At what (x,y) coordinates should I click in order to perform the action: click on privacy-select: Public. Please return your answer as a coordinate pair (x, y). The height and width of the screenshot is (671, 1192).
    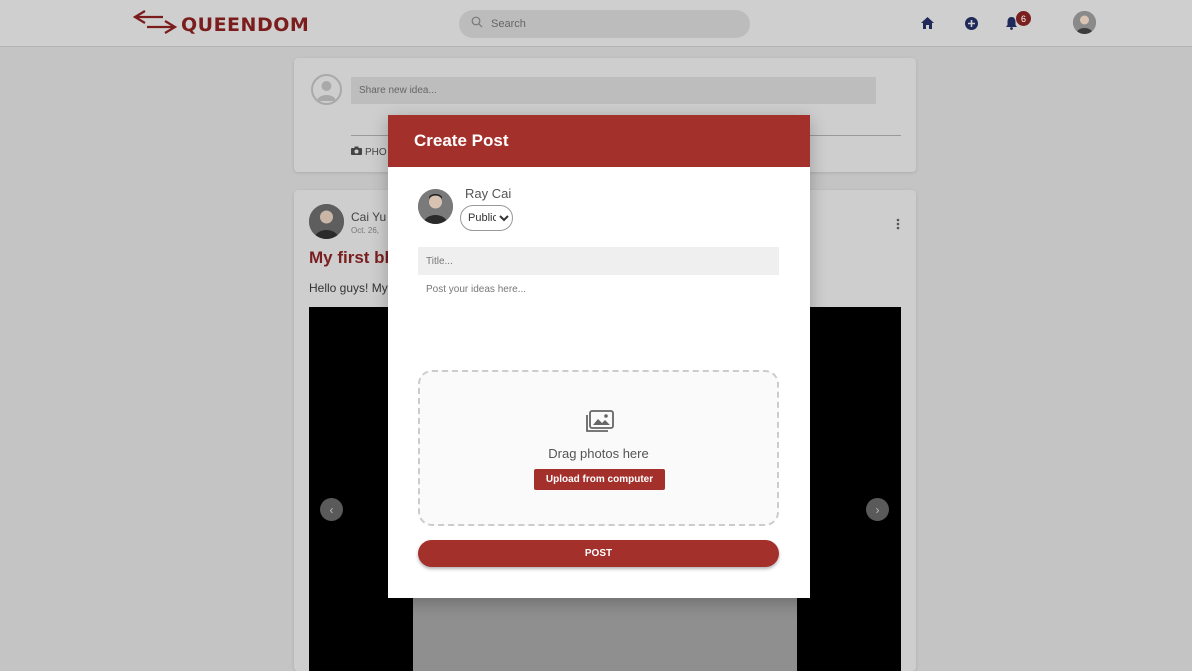
    Looking at the image, I should click on (486, 218).